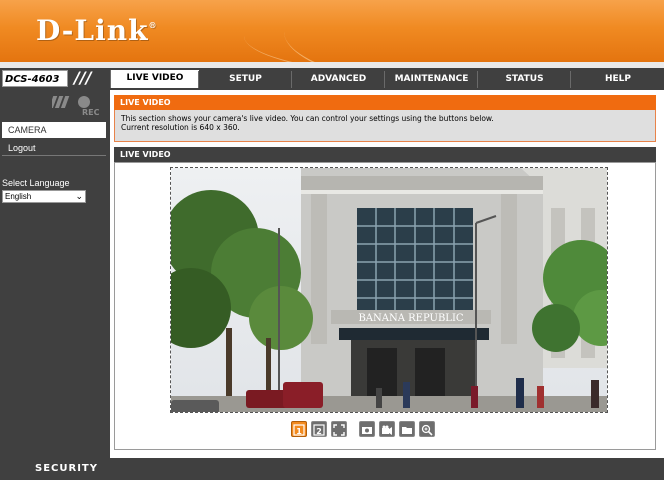  I want to click on digital-zoom-icon, so click(427, 430).